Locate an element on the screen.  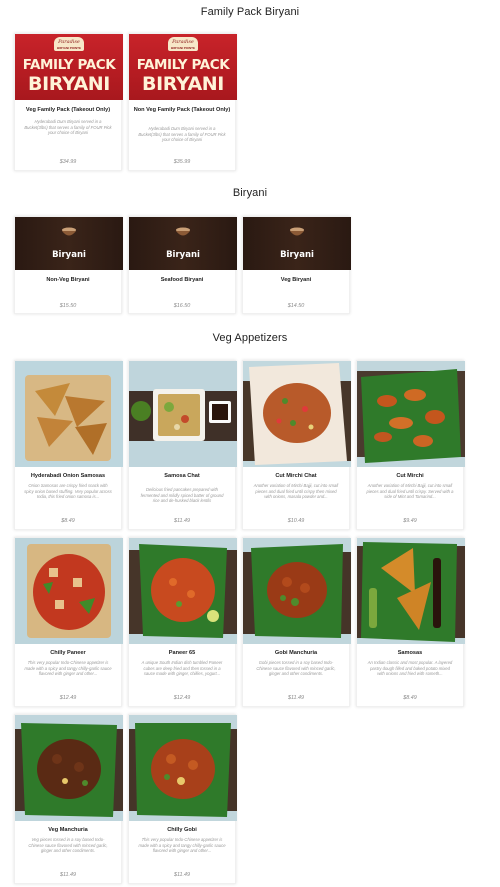
item-name: Samosas is located at coordinates (410, 653).